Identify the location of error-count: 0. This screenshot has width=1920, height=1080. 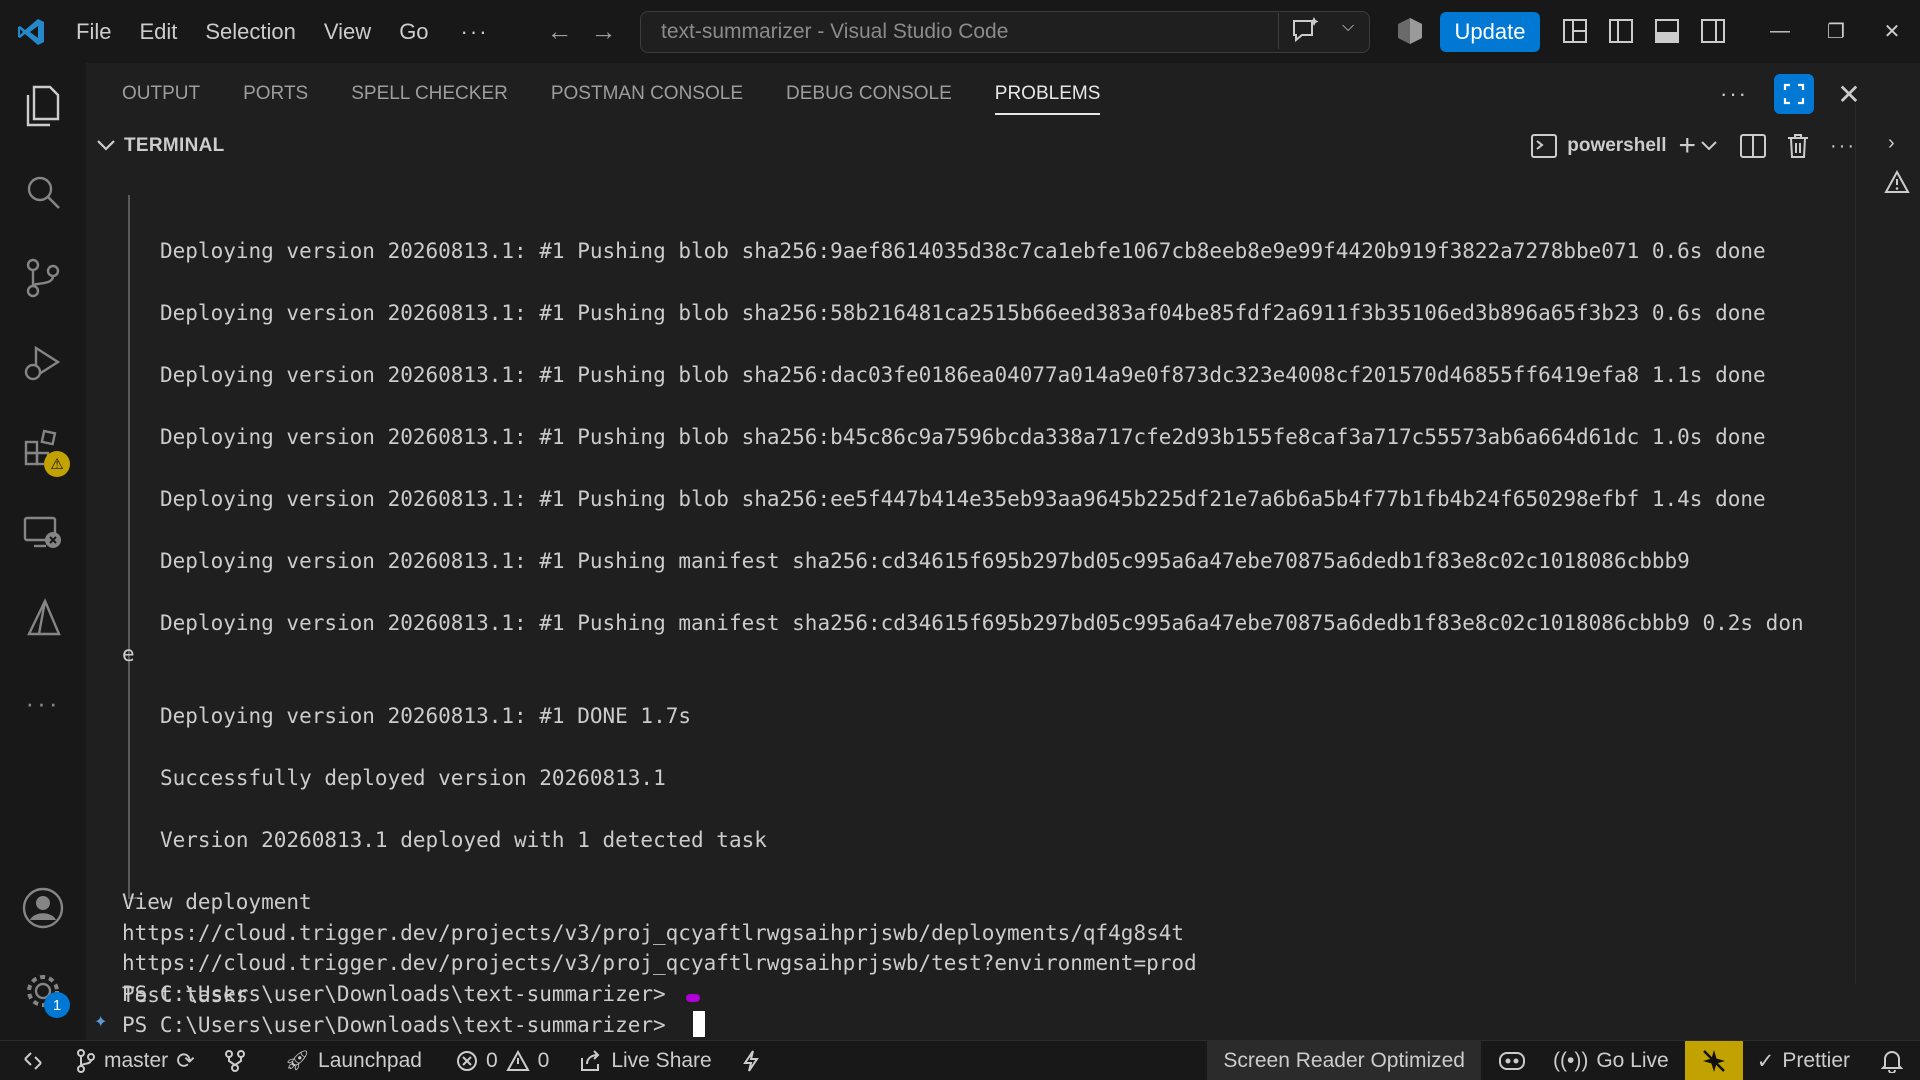
(491, 1060).